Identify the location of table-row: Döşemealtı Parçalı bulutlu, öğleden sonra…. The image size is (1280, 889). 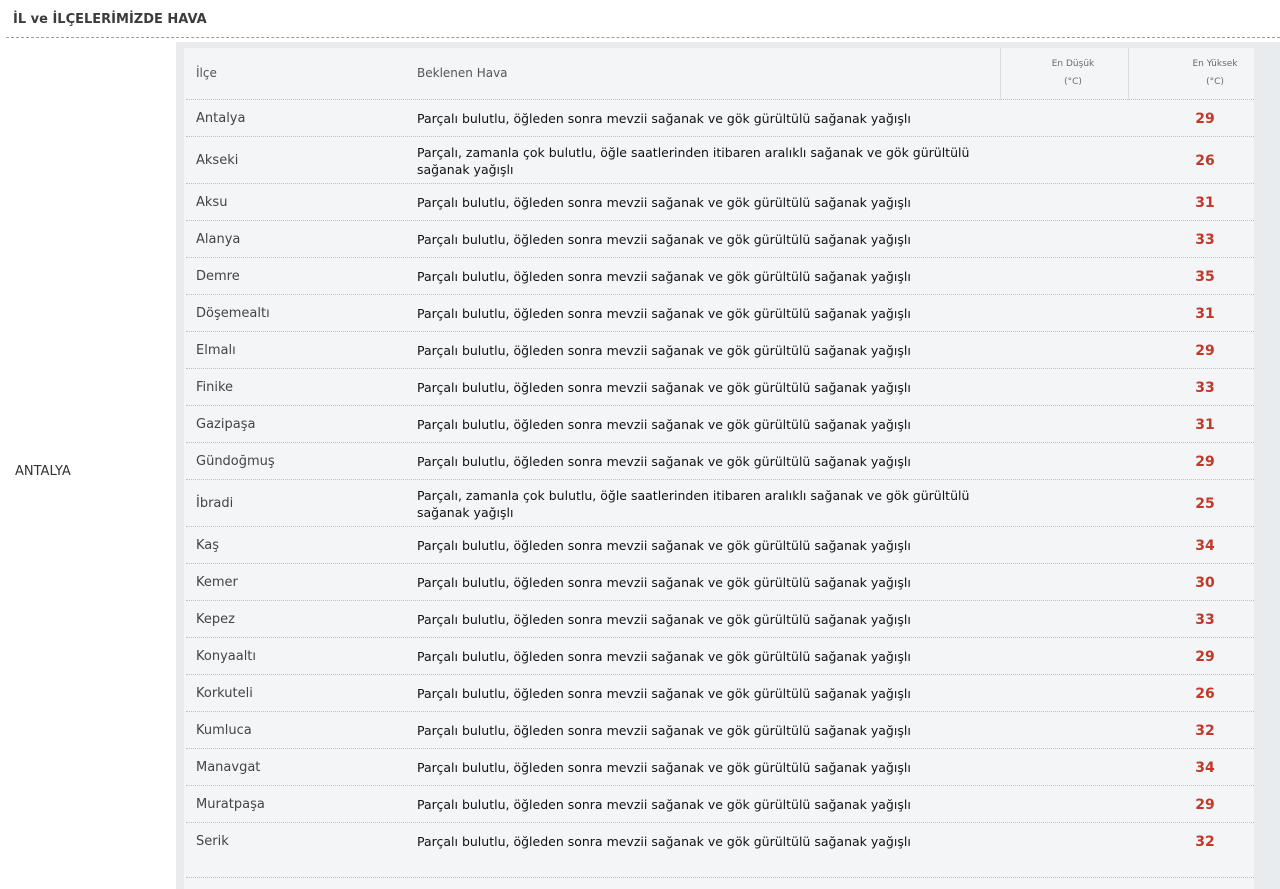
(720, 313).